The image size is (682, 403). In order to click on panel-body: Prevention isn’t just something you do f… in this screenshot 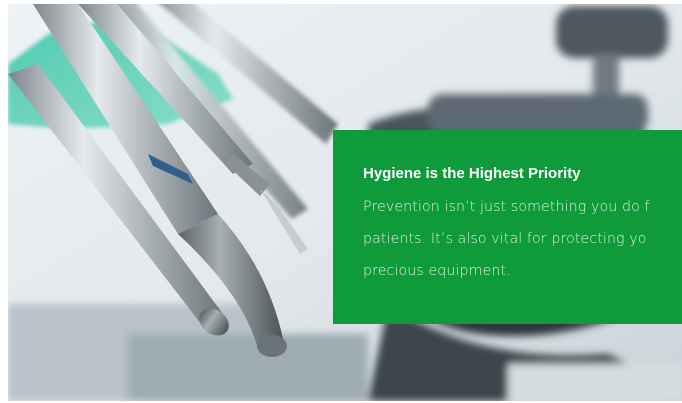, I will do `click(522, 239)`.